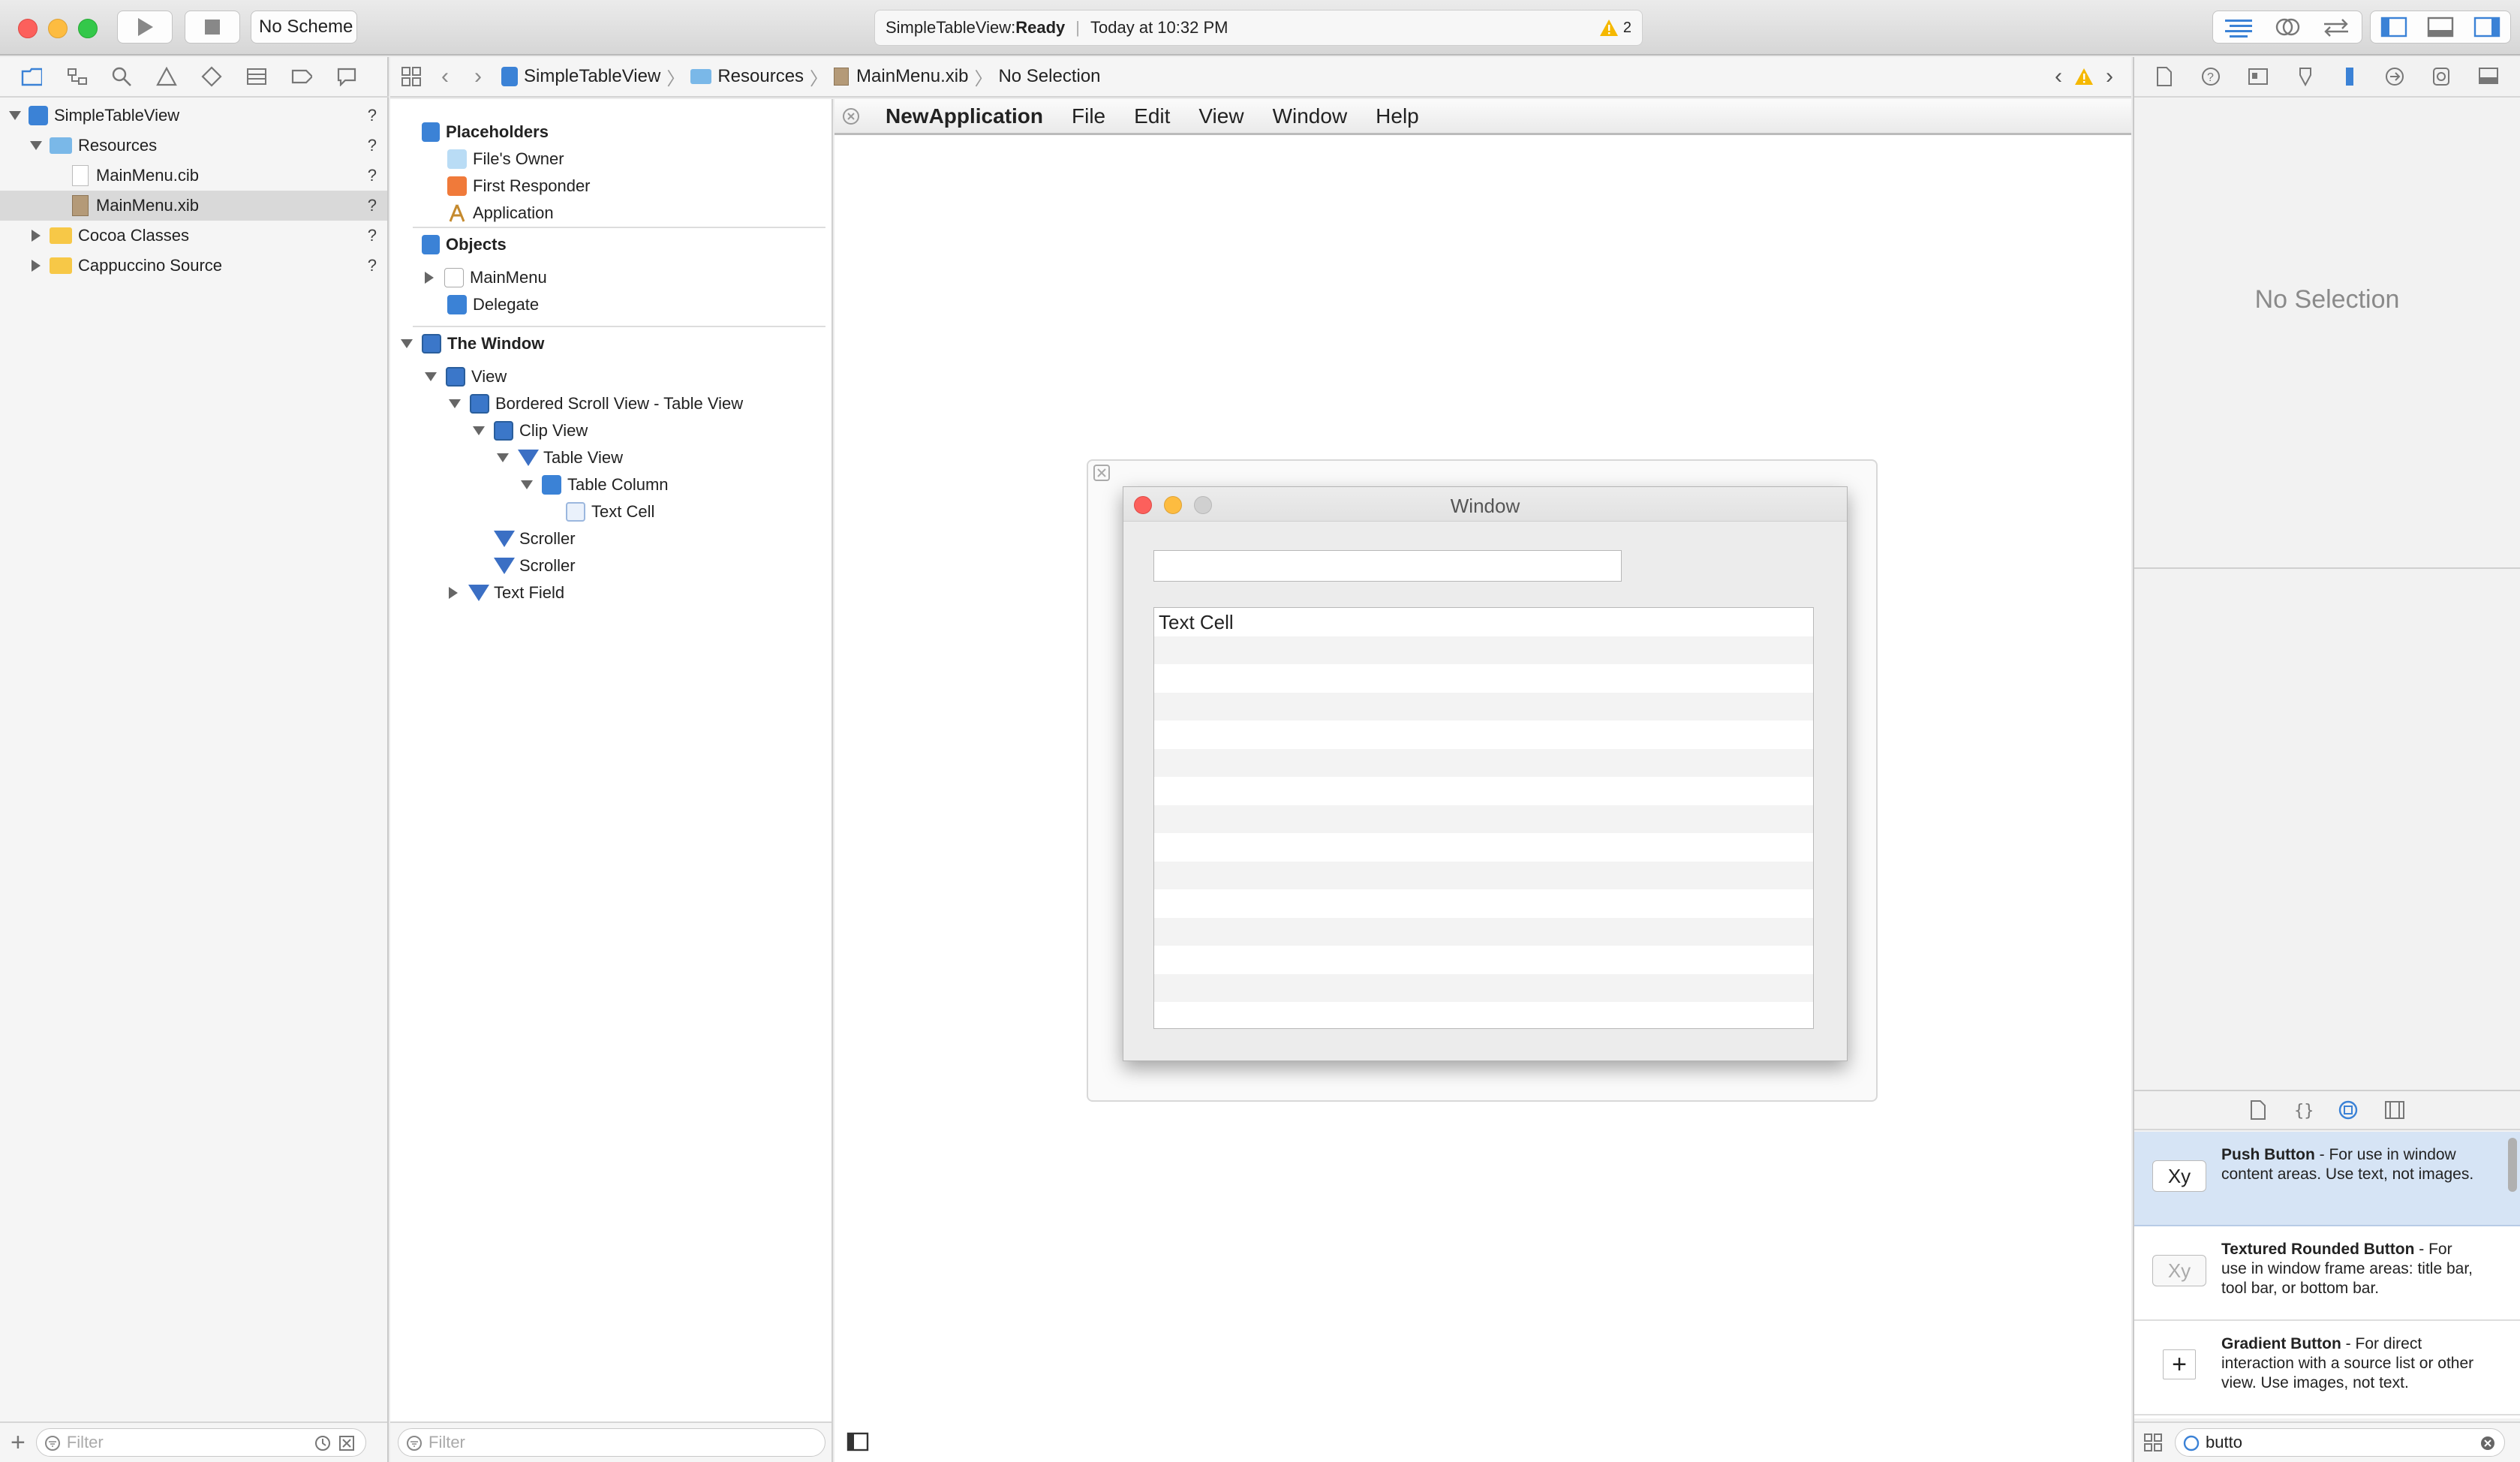 This screenshot has width=2520, height=1462. I want to click on outline-item-bordered-scroll-view: Bordered Scroll View - Table View, so click(596, 403).